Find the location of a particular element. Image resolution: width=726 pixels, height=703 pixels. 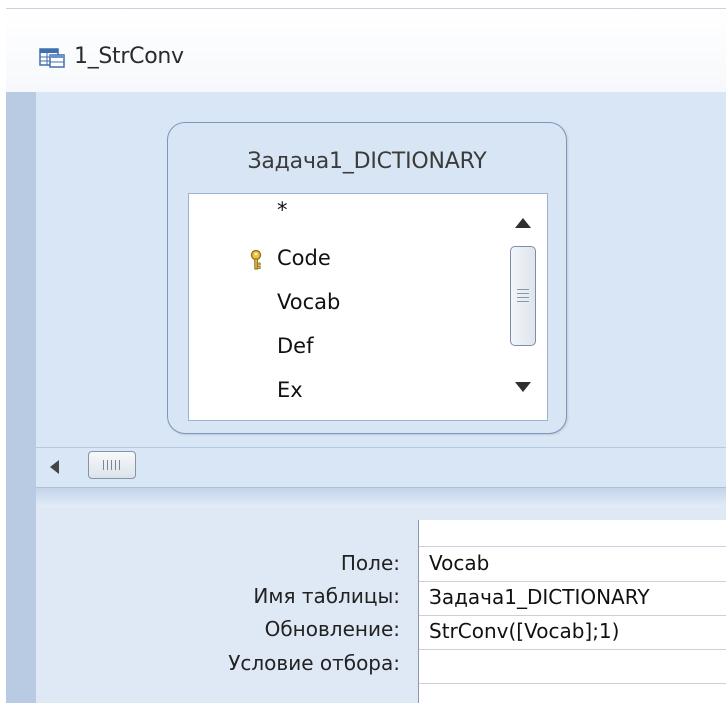

design-horizontal-scrollbar is located at coordinates (381, 467).